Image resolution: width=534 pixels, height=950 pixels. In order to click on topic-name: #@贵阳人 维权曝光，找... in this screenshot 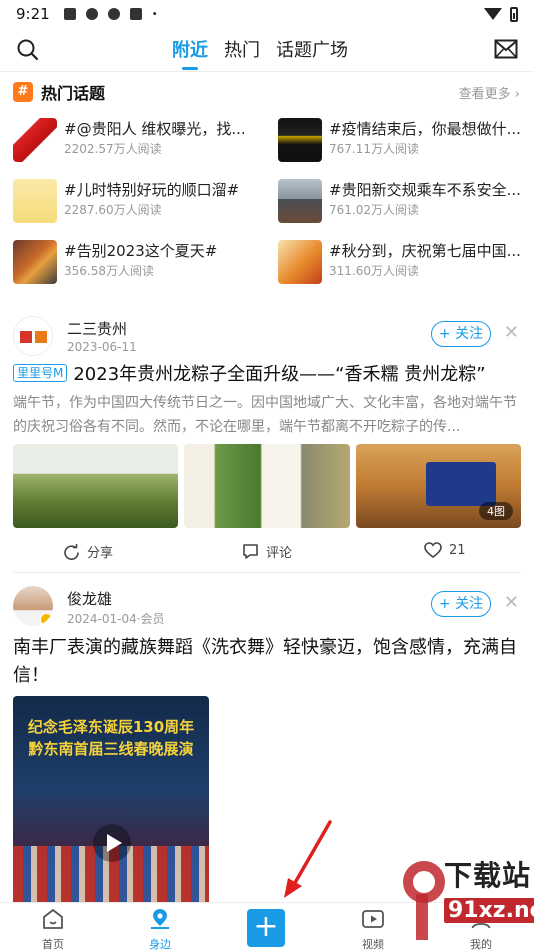, I will do `click(155, 129)`.